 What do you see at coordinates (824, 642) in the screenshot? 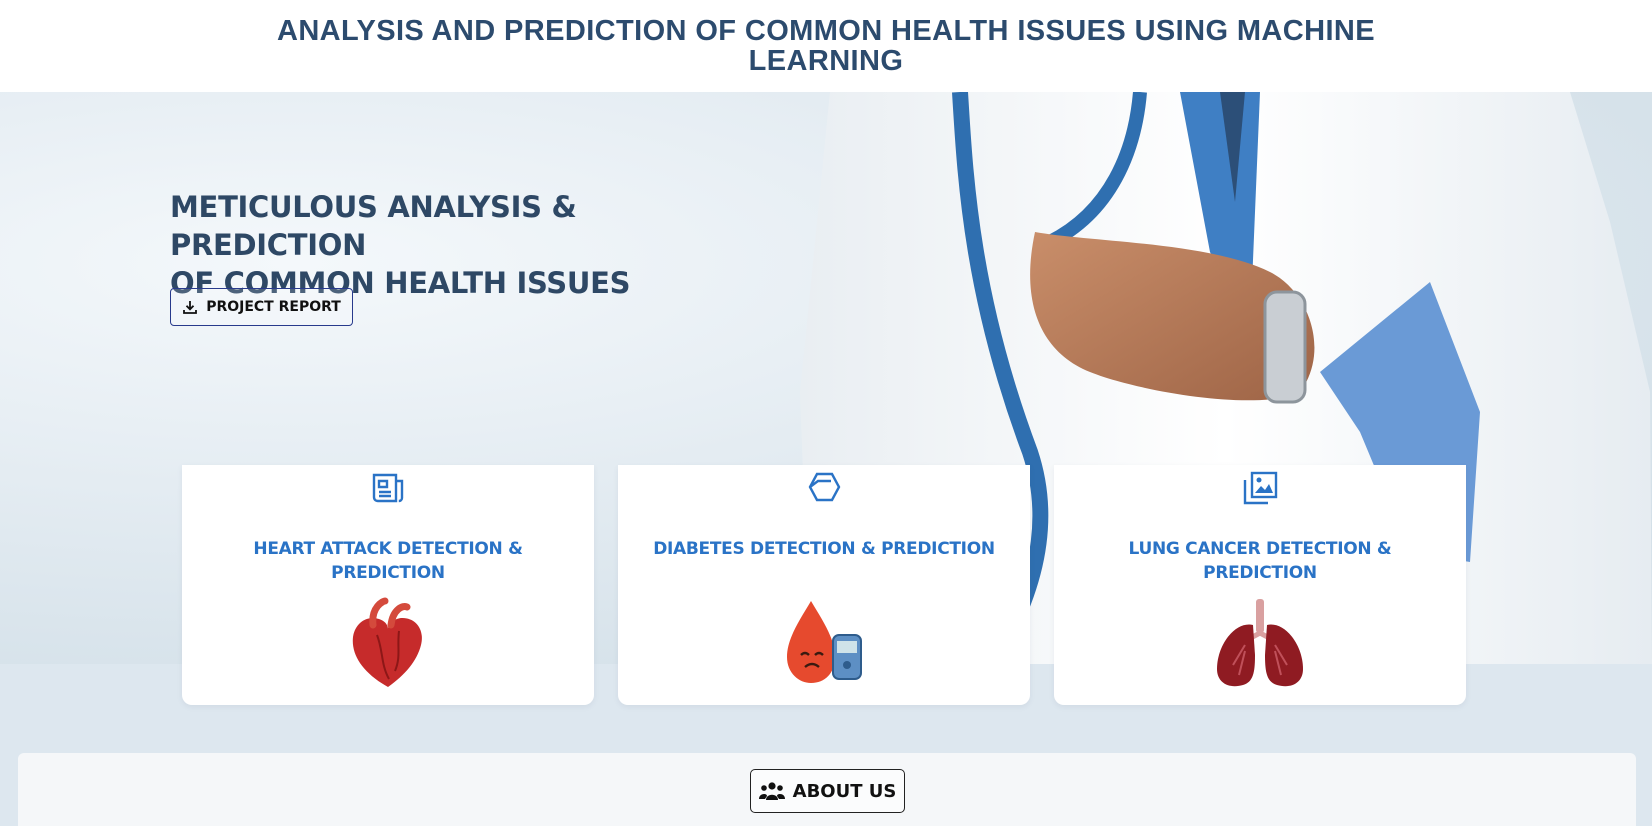
I see `blood-drop-glucometer-illustration` at bounding box center [824, 642].